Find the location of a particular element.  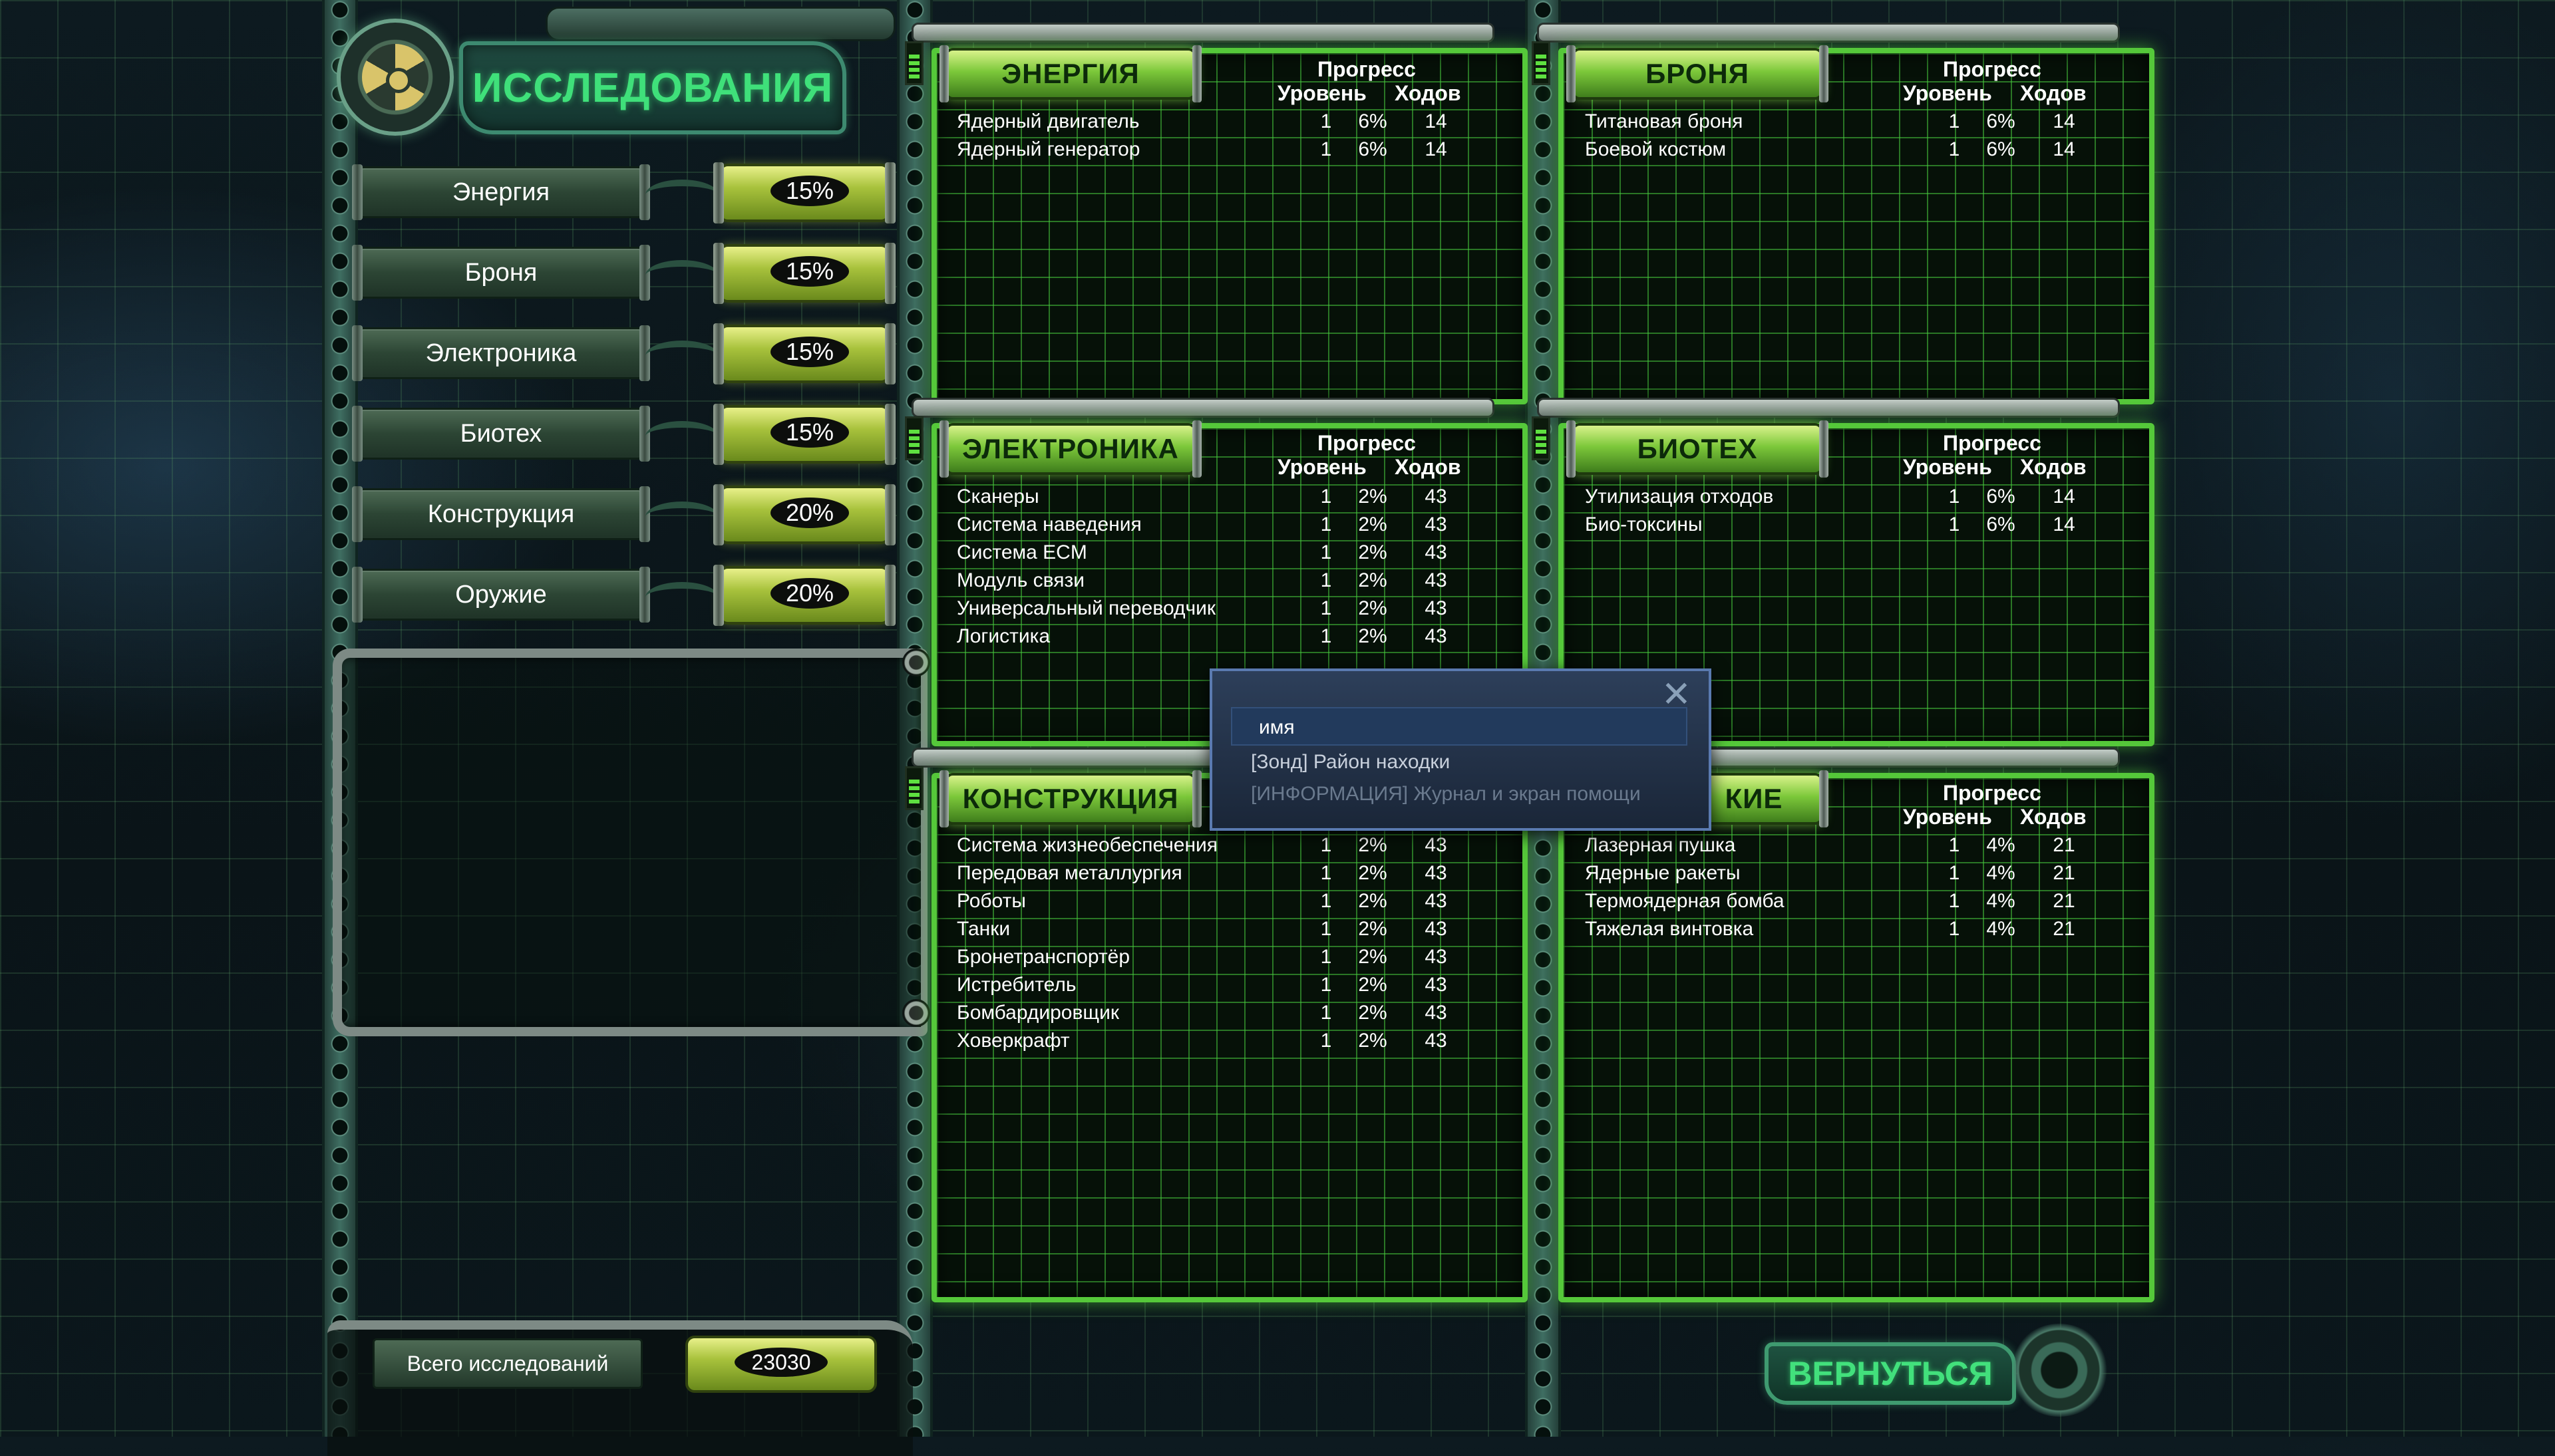

panel-title-tube: ЭНЕРГИЯ is located at coordinates (1070, 73).